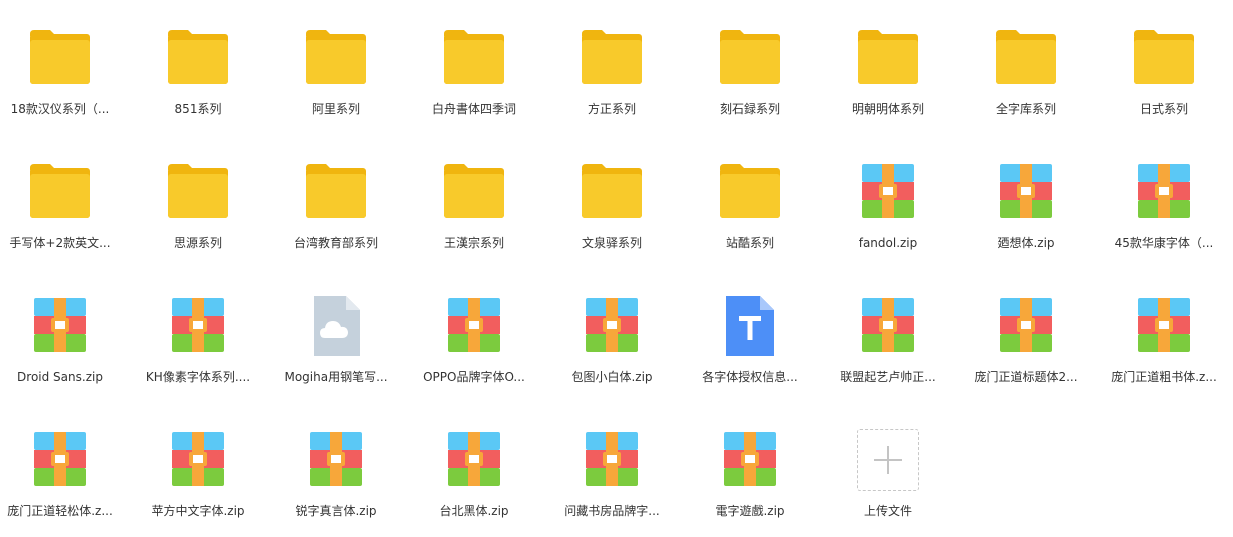 Image resolution: width=1233 pixels, height=537 pixels. Describe the element at coordinates (1025, 109) in the screenshot. I see `file-name: 全字库系列` at that location.